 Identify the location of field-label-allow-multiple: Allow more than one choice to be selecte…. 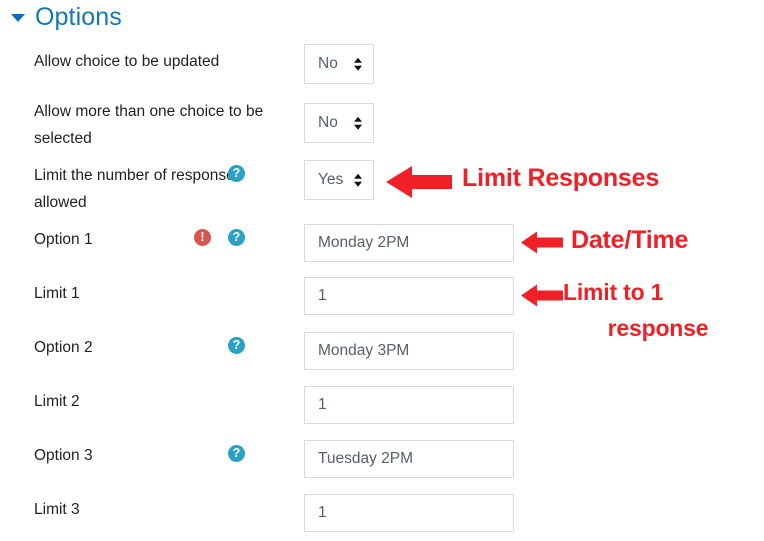
(149, 125).